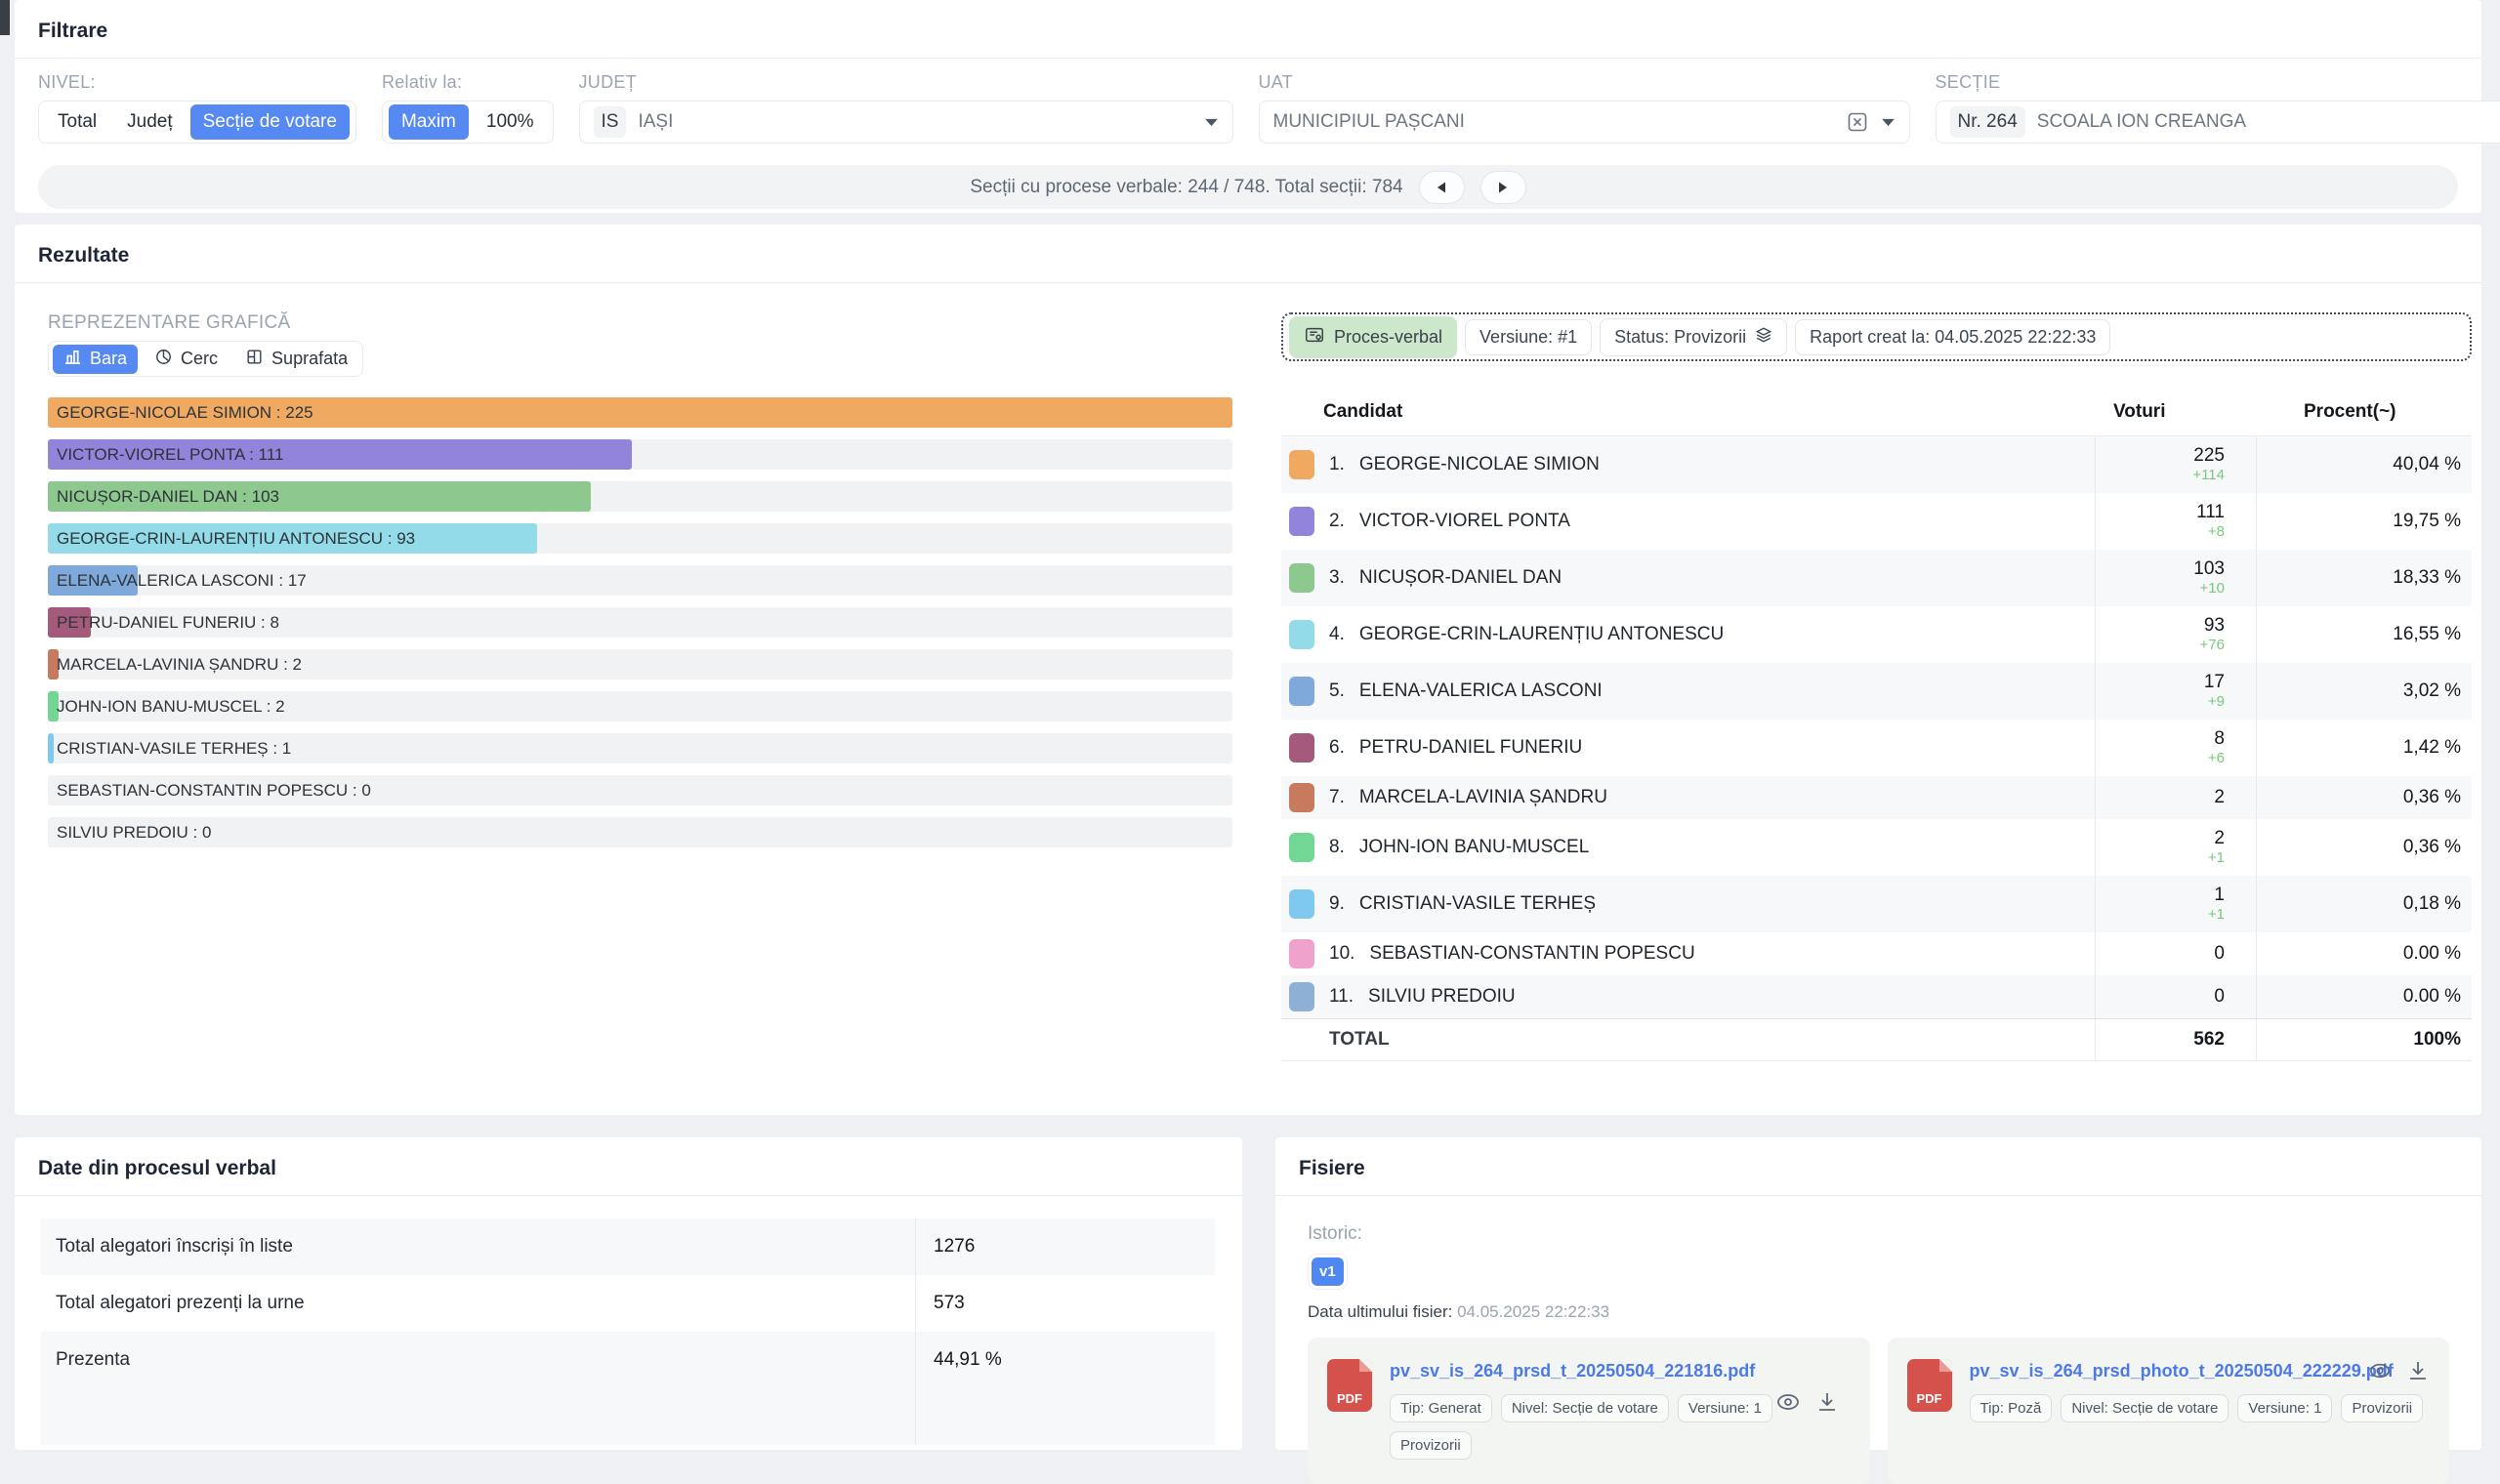 The height and width of the screenshot is (1484, 2500). What do you see at coordinates (640, 323) in the screenshot?
I see `chart-representation-label: REPREZENTARE GRAFICĂ` at bounding box center [640, 323].